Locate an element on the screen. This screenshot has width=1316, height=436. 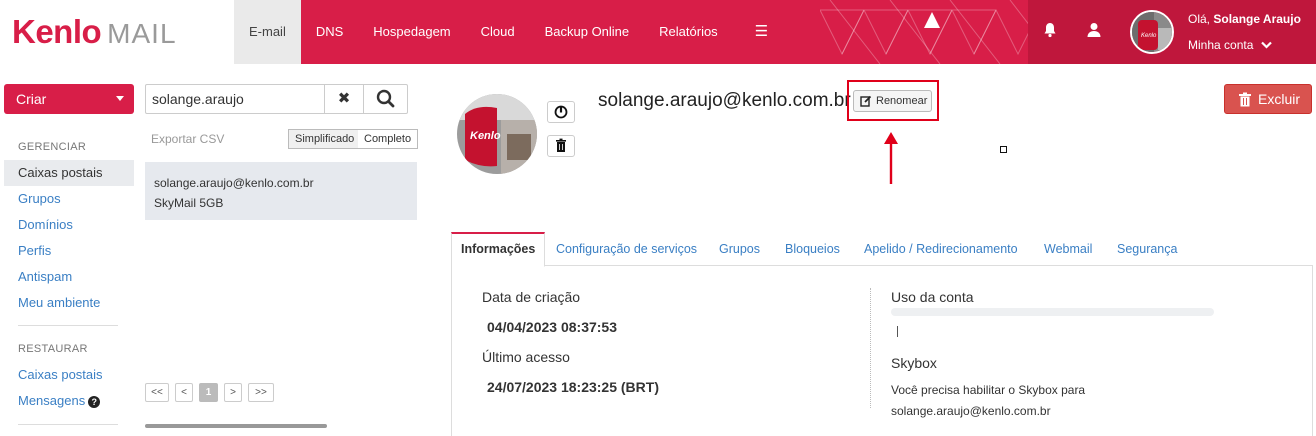
sidebar-item-grupos: Grupos is located at coordinates (69, 199).